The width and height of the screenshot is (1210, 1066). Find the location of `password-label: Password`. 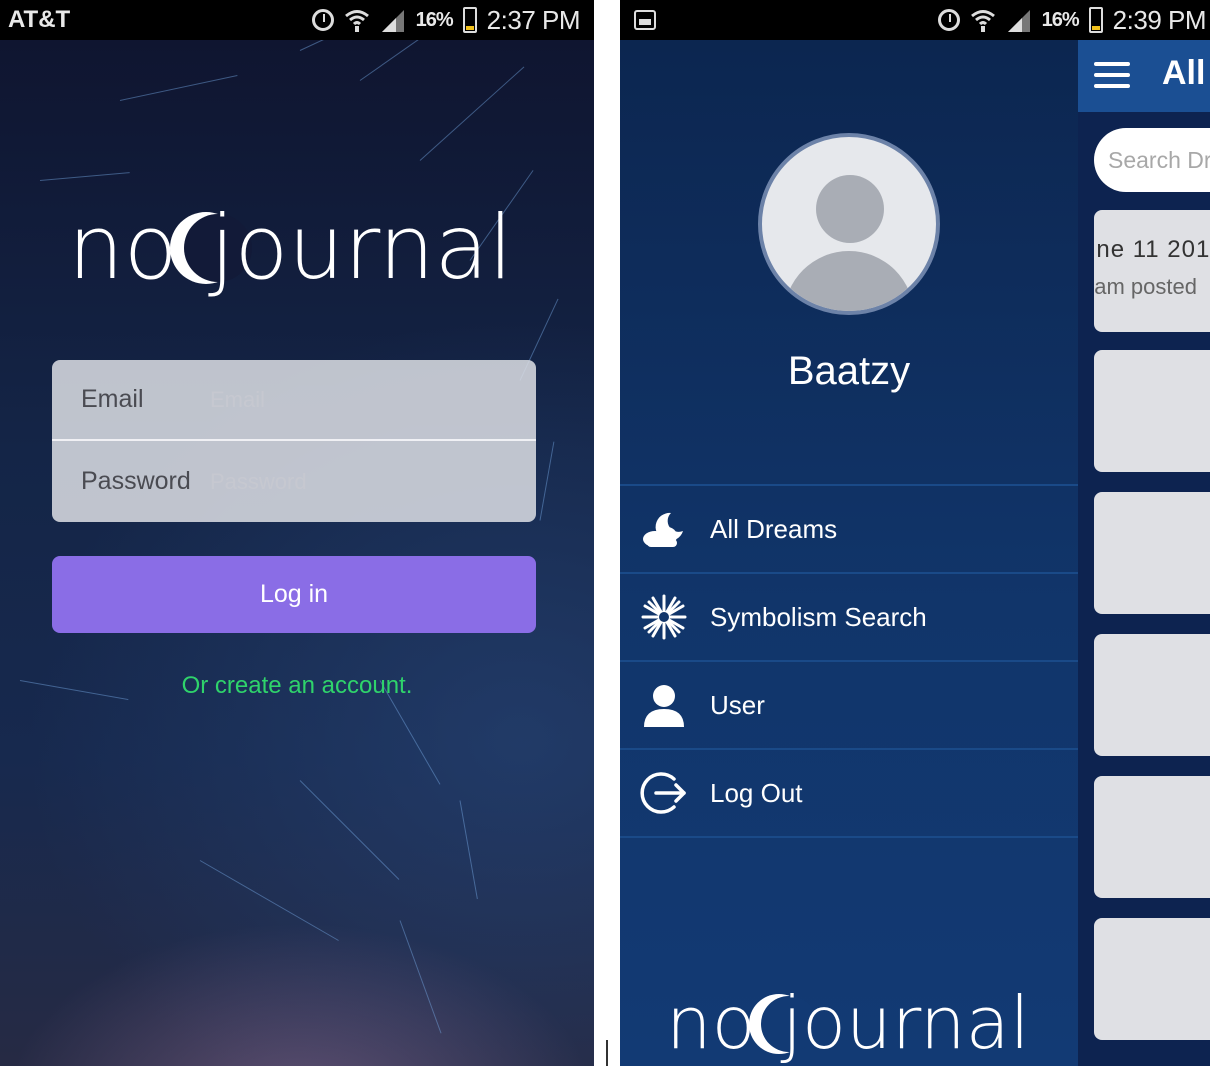

password-label: Password is located at coordinates (136, 481).